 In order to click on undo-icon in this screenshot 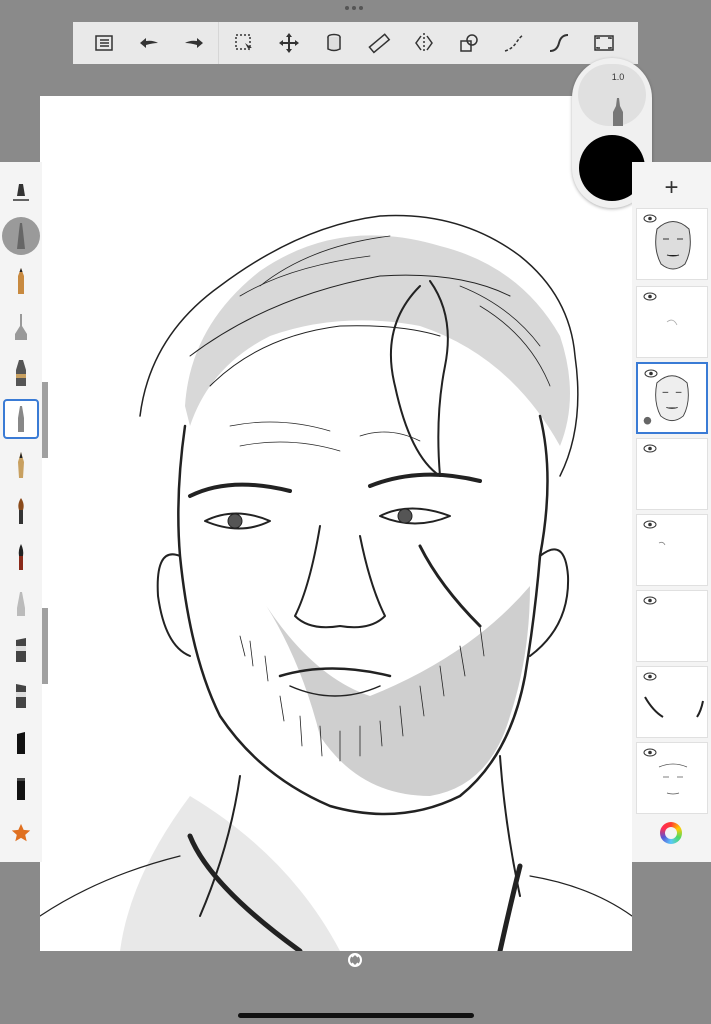, I will do `click(148, 43)`.